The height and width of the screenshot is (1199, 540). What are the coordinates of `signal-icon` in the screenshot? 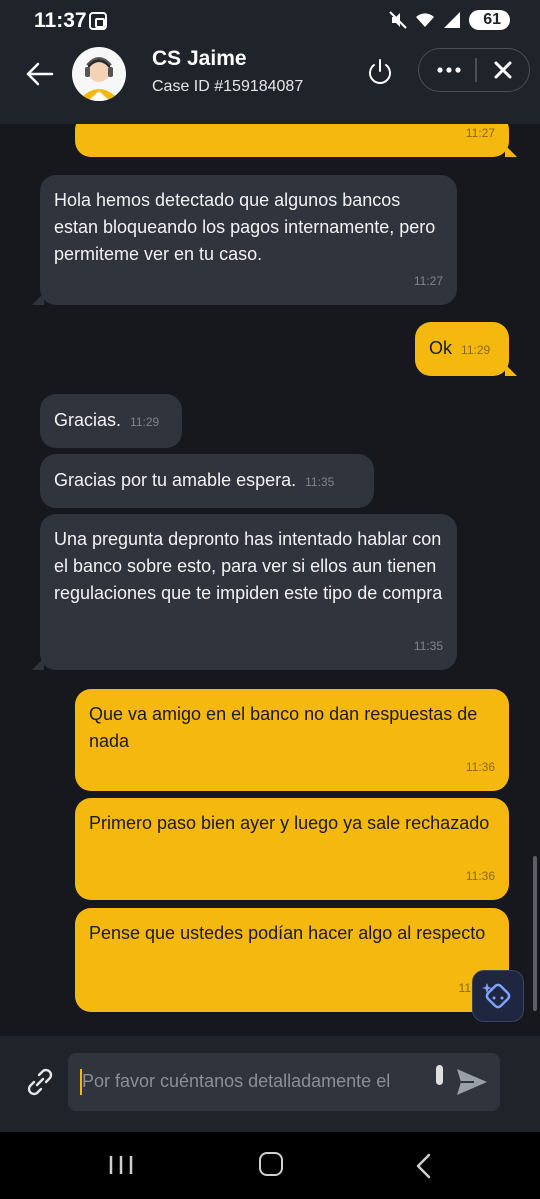 It's located at (452, 20).